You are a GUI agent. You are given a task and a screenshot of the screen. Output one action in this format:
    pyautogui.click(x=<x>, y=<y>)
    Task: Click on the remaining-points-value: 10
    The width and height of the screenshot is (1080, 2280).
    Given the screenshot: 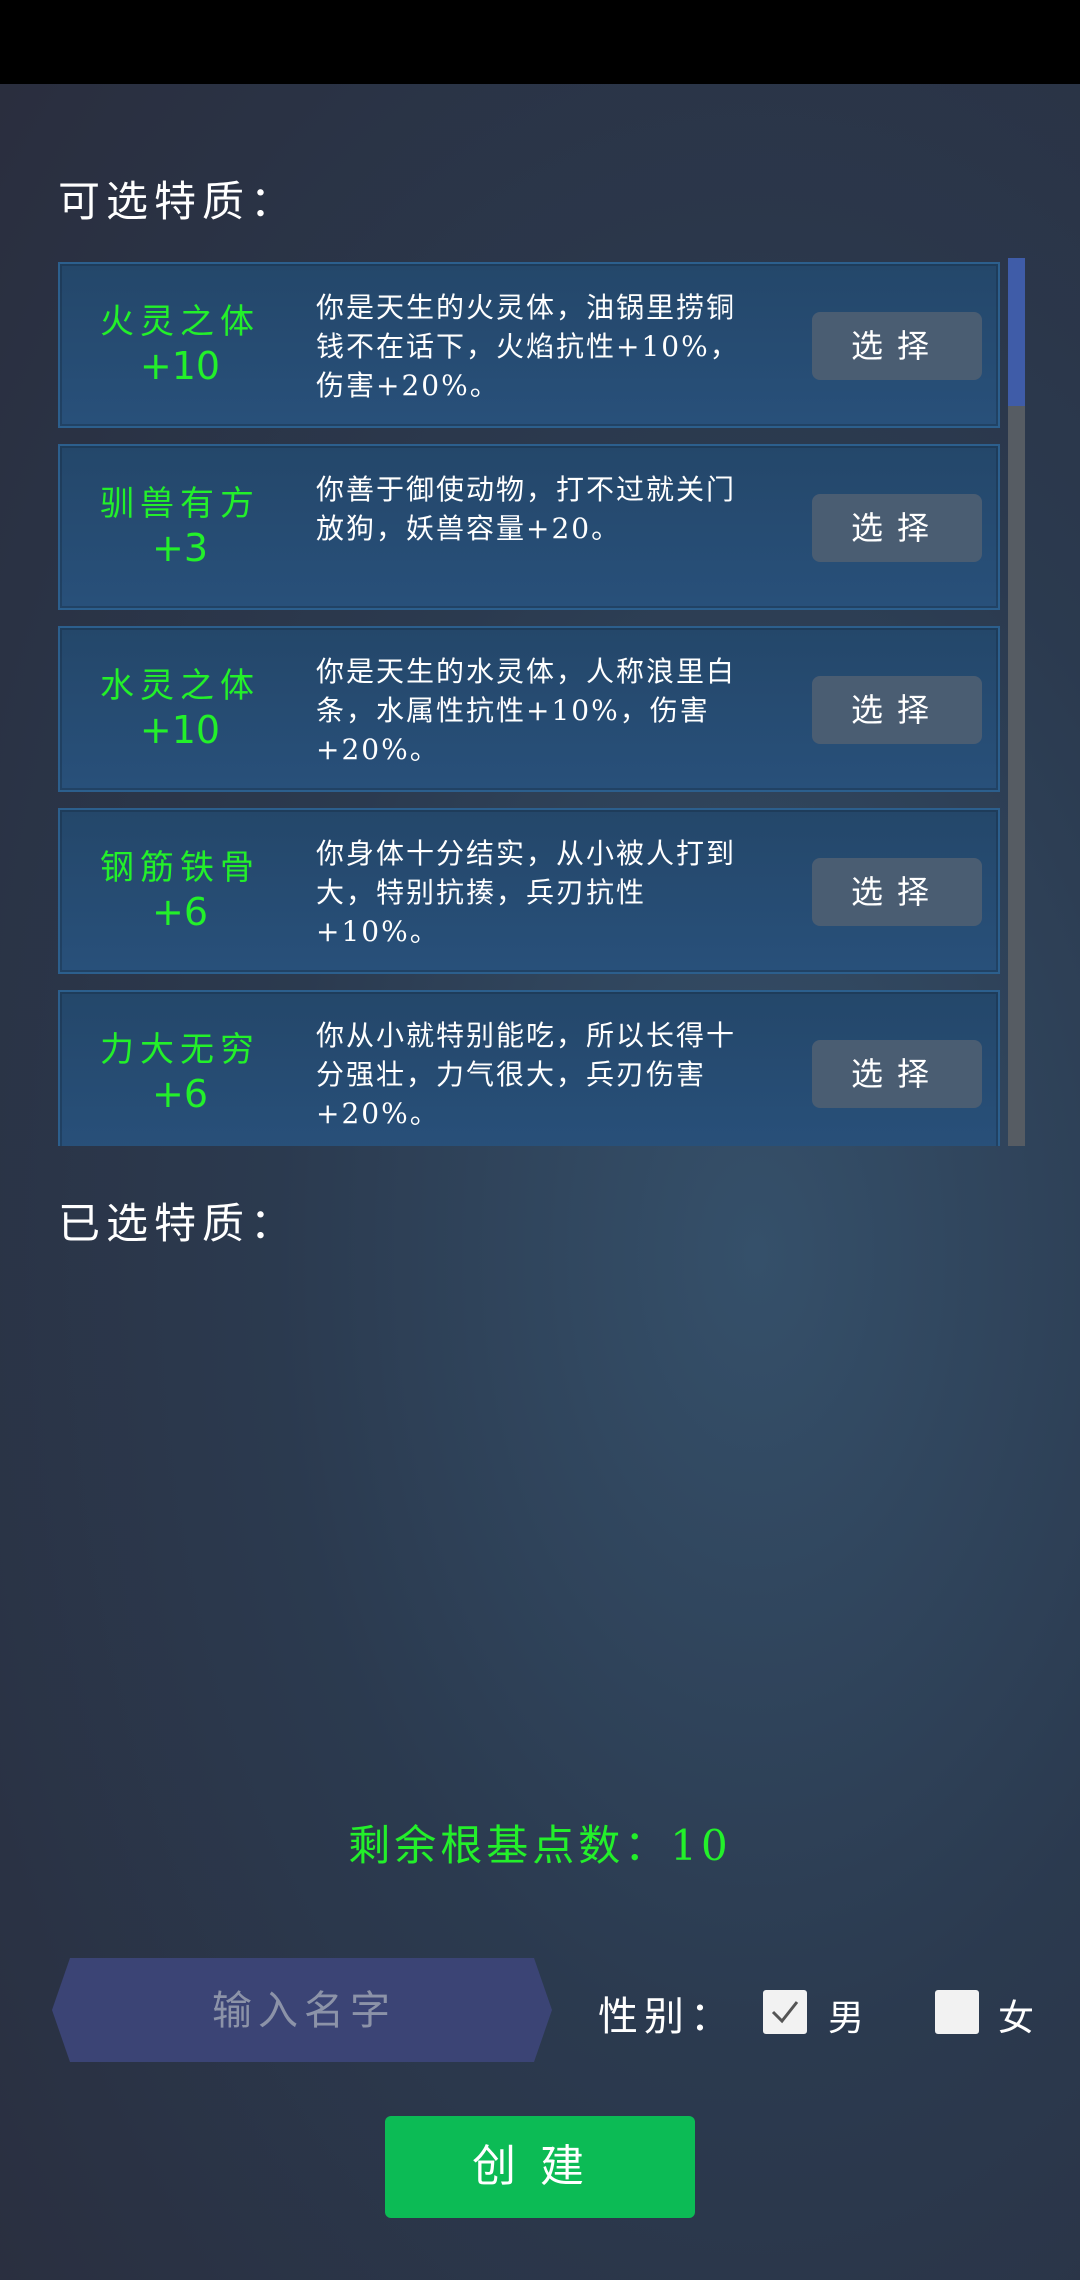 What is the action you would take?
    pyautogui.click(x=701, y=1845)
    